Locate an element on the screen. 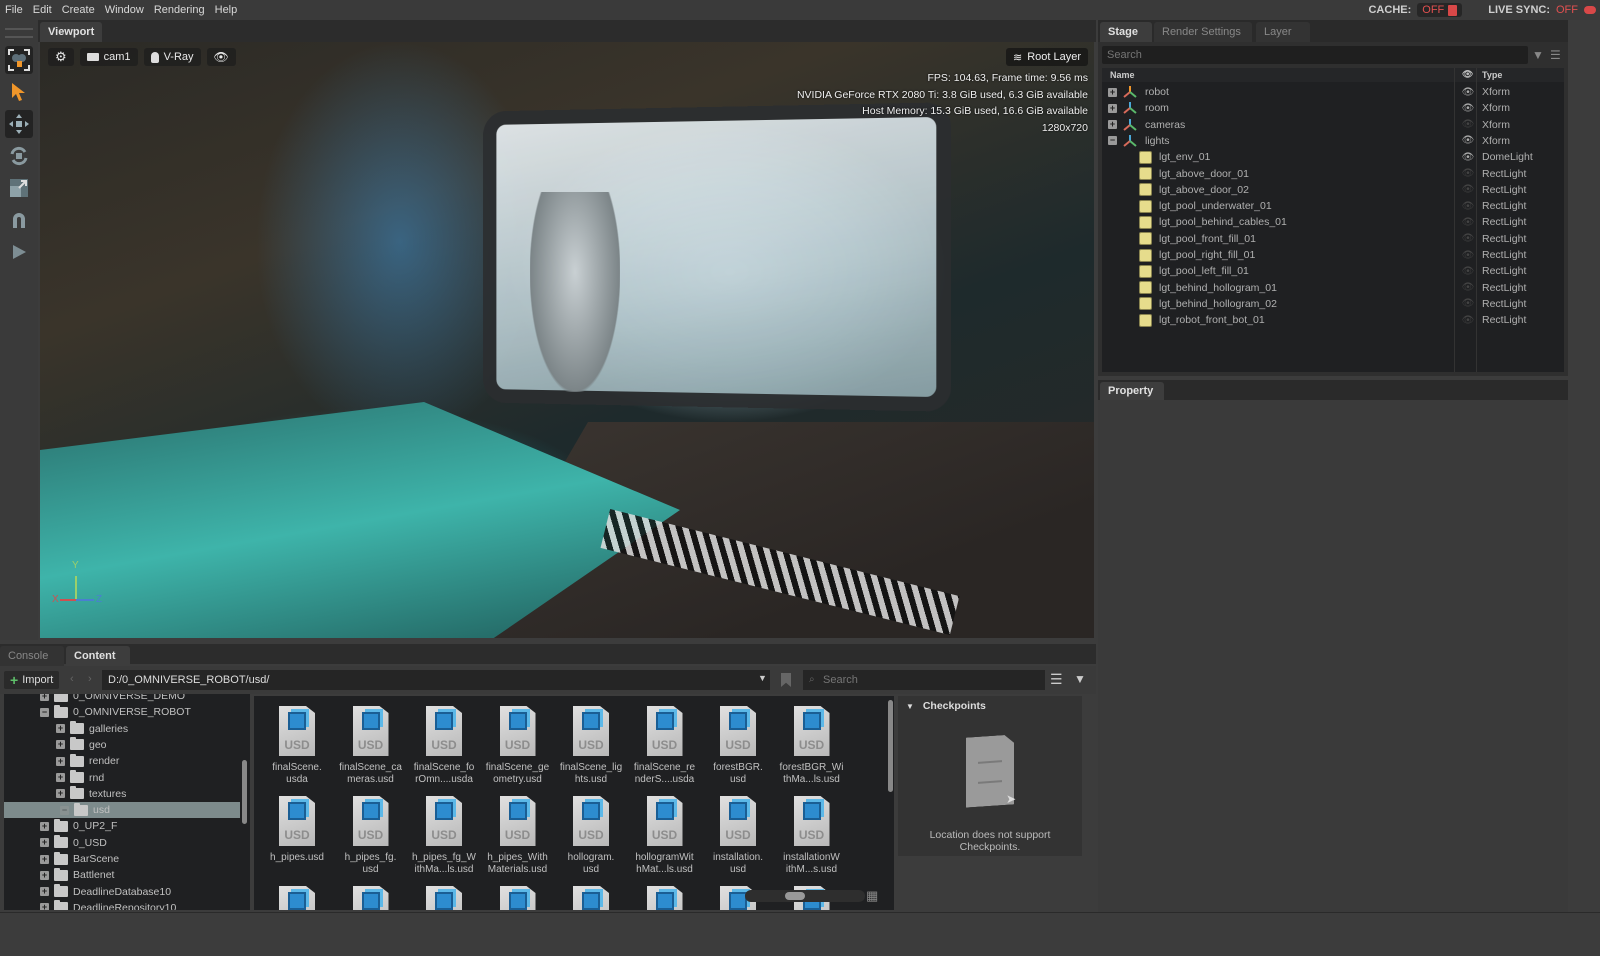  folder-geo: + geo is located at coordinates (81, 745).